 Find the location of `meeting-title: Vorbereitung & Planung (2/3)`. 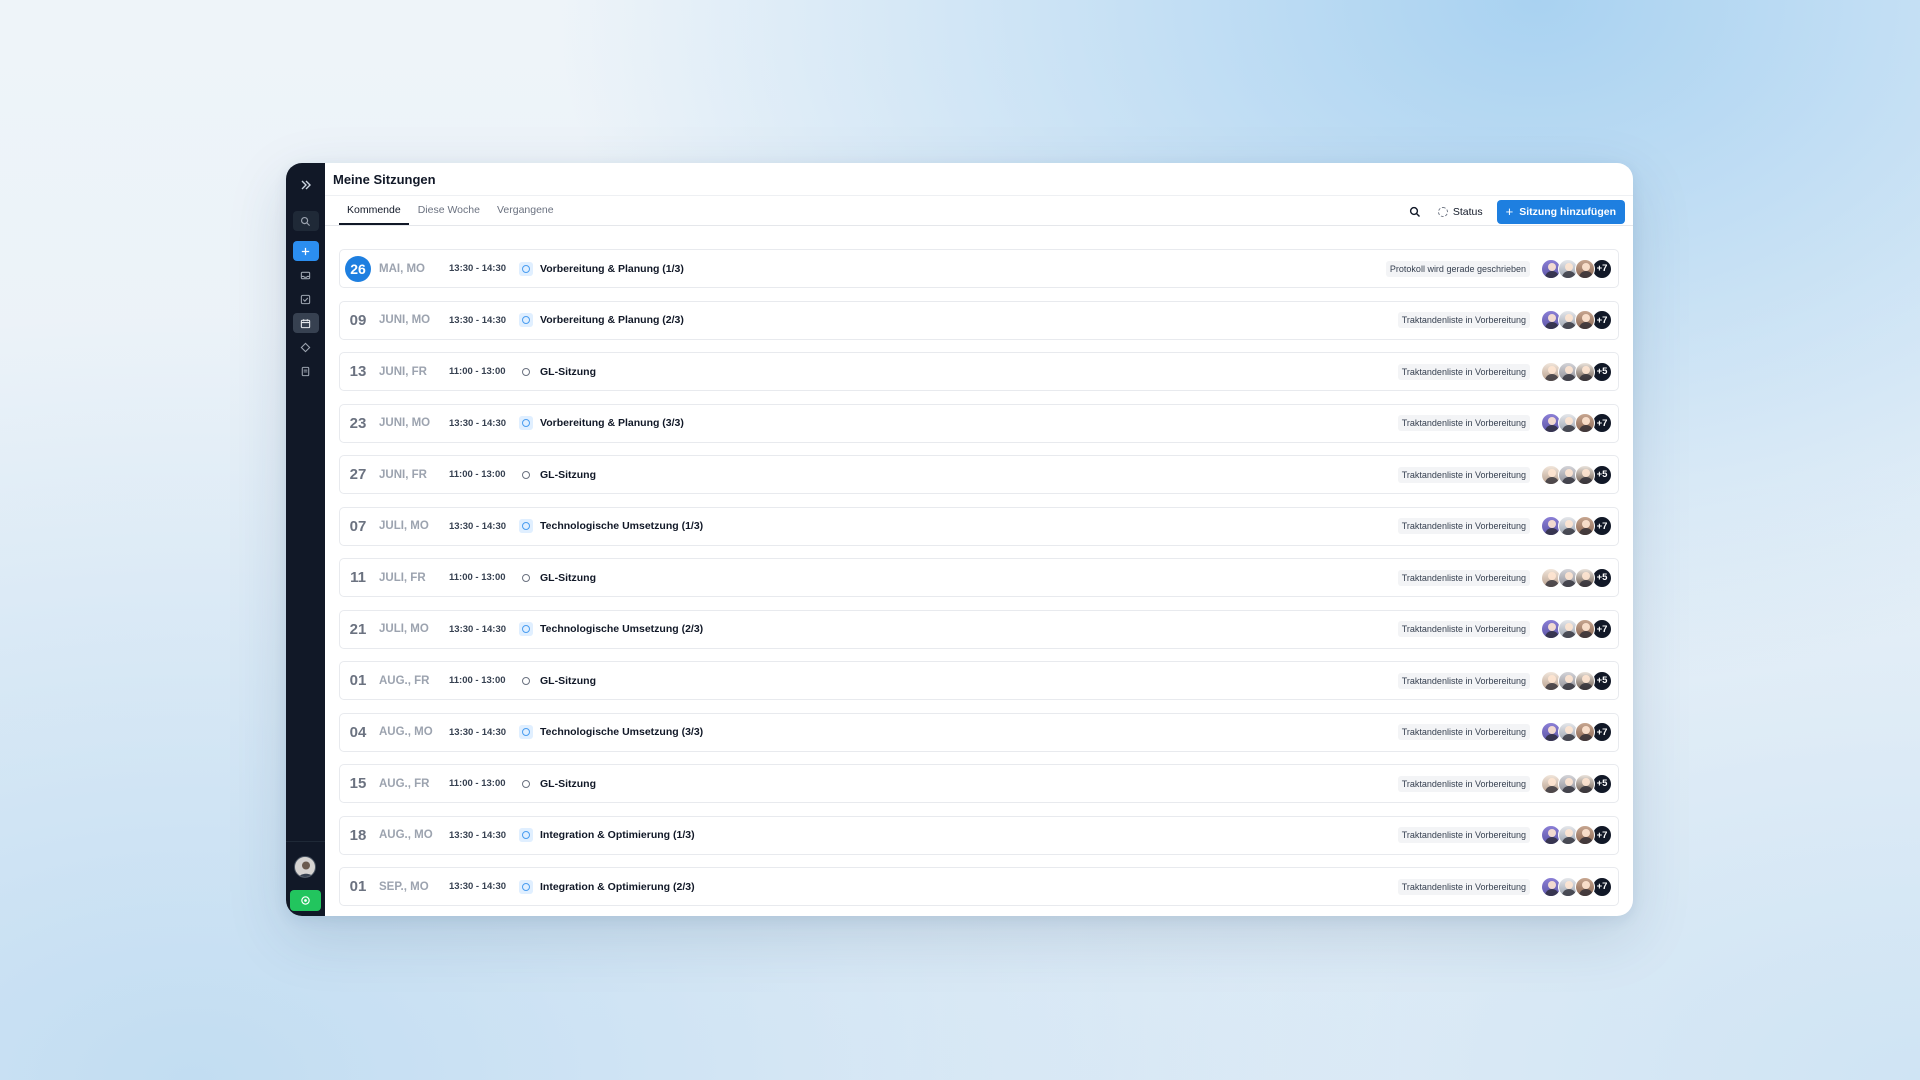

meeting-title: Vorbereitung & Planung (2/3) is located at coordinates (612, 320).